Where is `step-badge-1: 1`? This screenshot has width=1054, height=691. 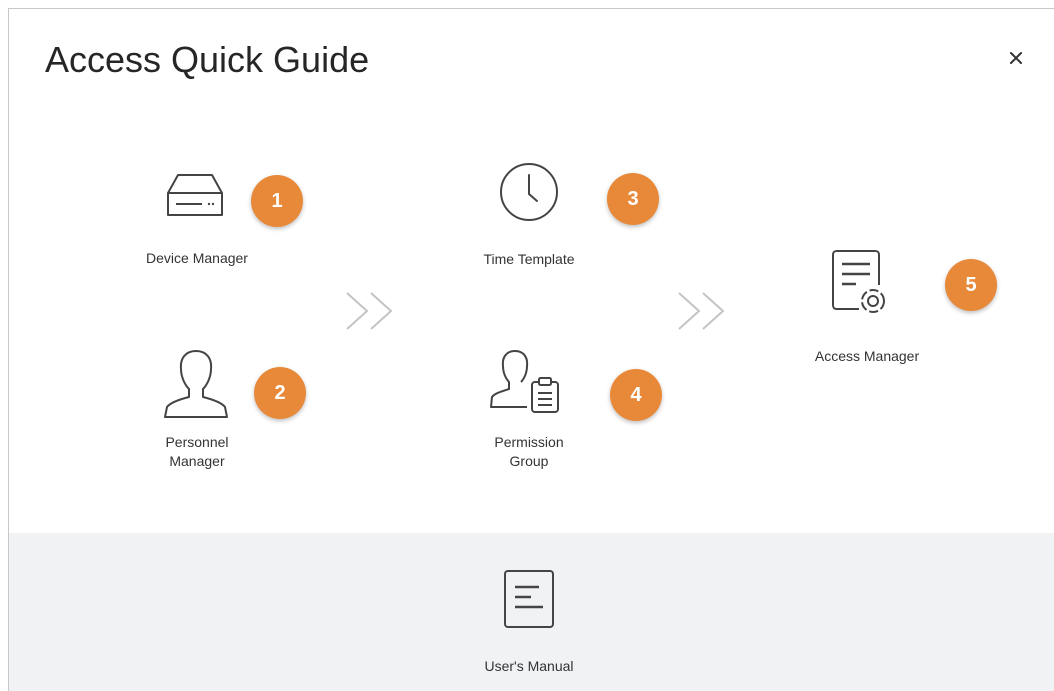
step-badge-1: 1 is located at coordinates (277, 201).